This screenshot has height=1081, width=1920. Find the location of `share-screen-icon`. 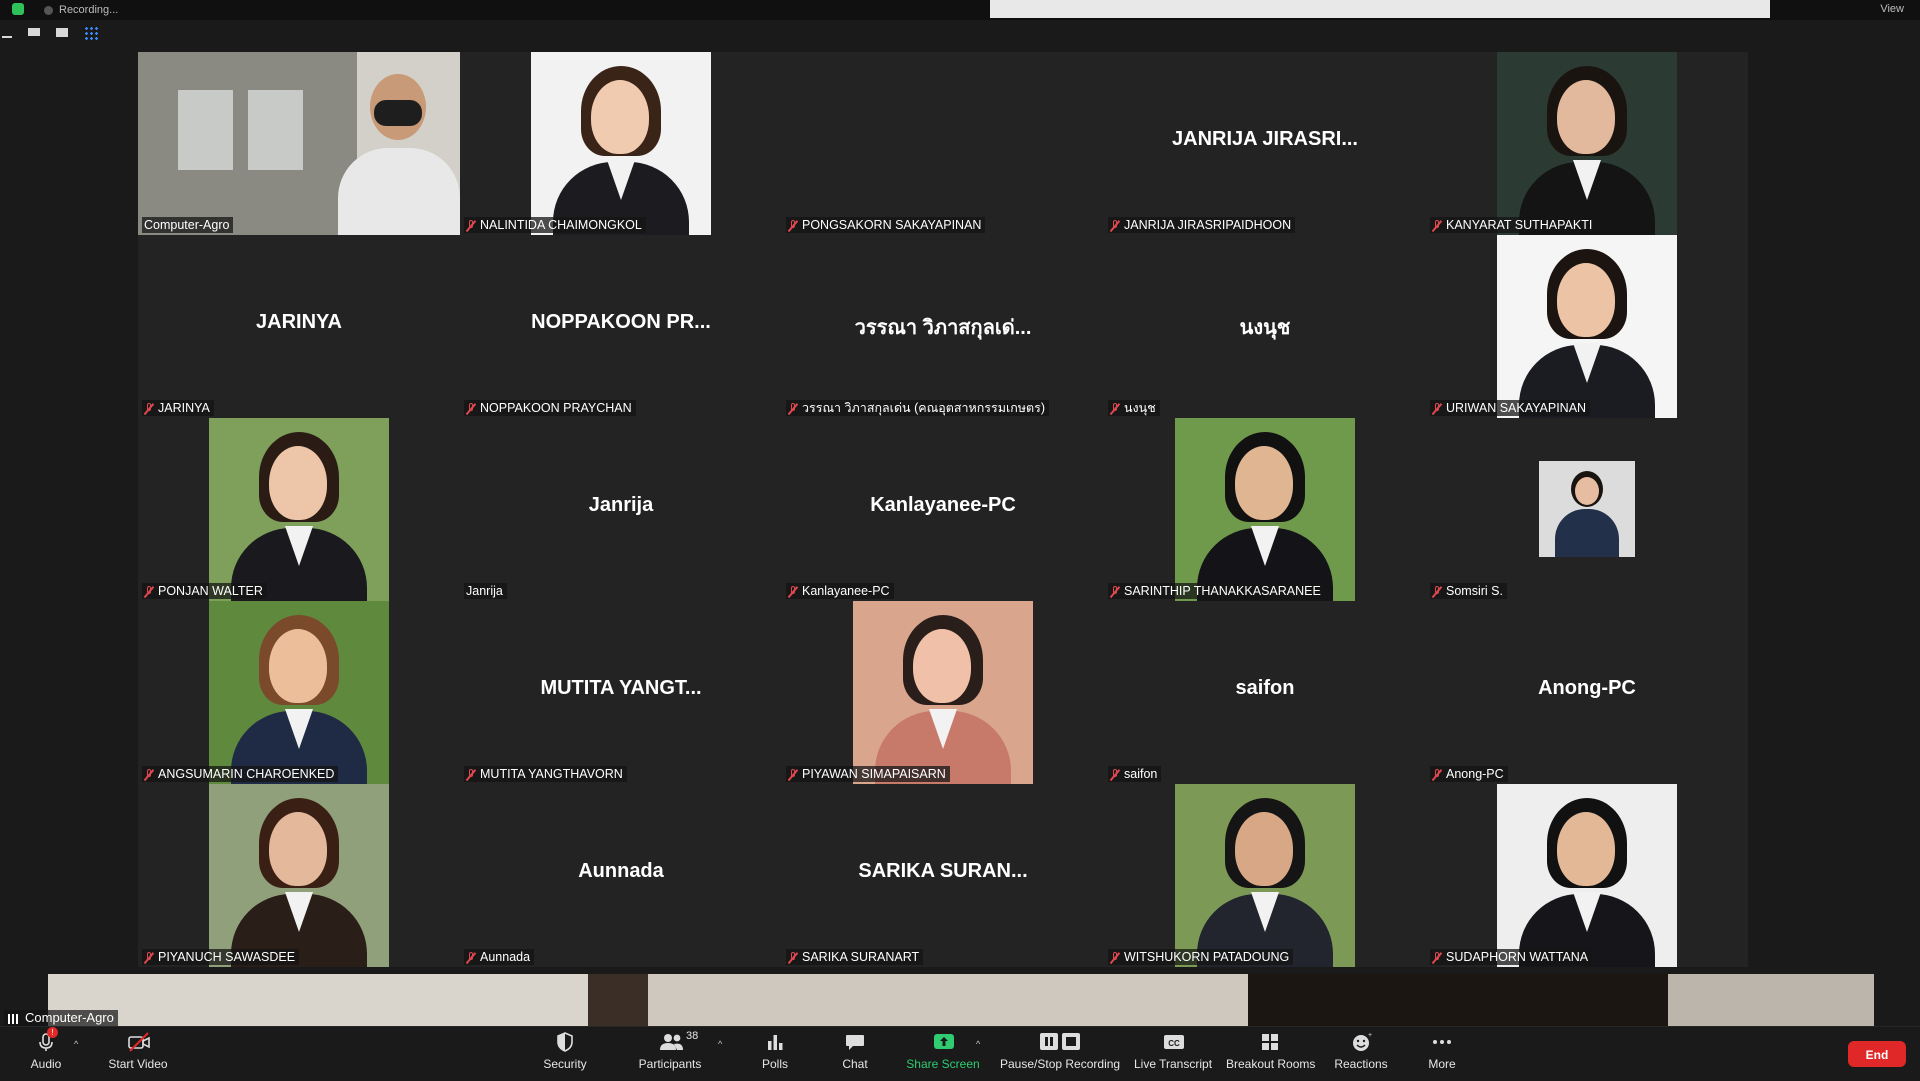

share-screen-icon is located at coordinates (943, 1042).